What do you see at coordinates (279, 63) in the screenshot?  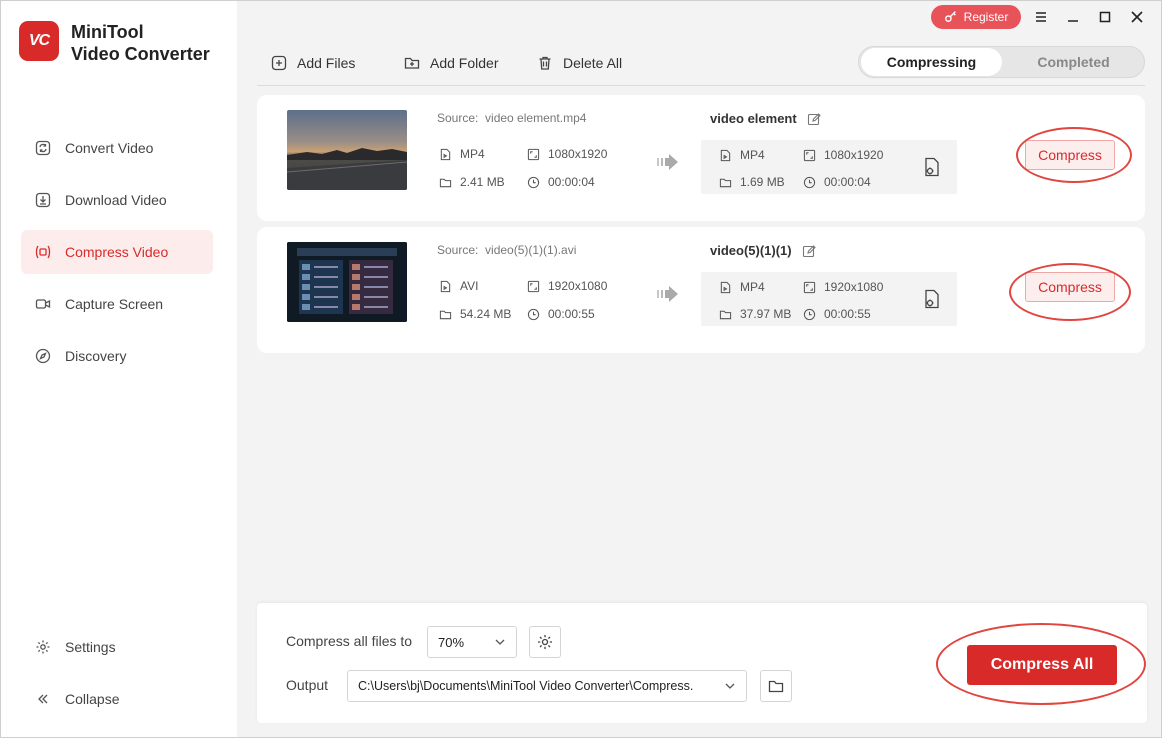 I see `add-file-icon` at bounding box center [279, 63].